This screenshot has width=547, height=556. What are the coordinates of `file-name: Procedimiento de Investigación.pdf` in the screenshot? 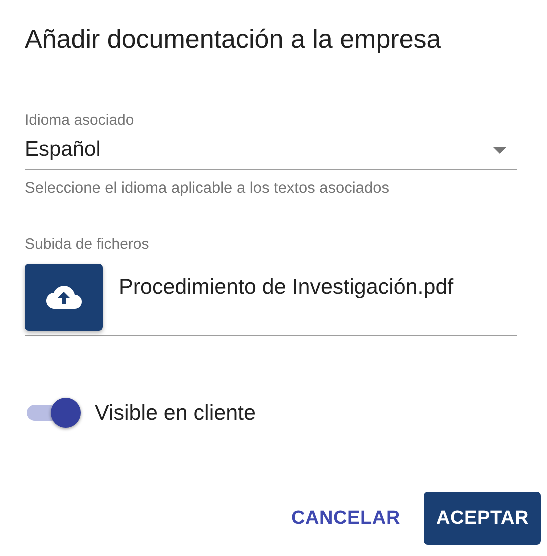 It's located at (286, 287).